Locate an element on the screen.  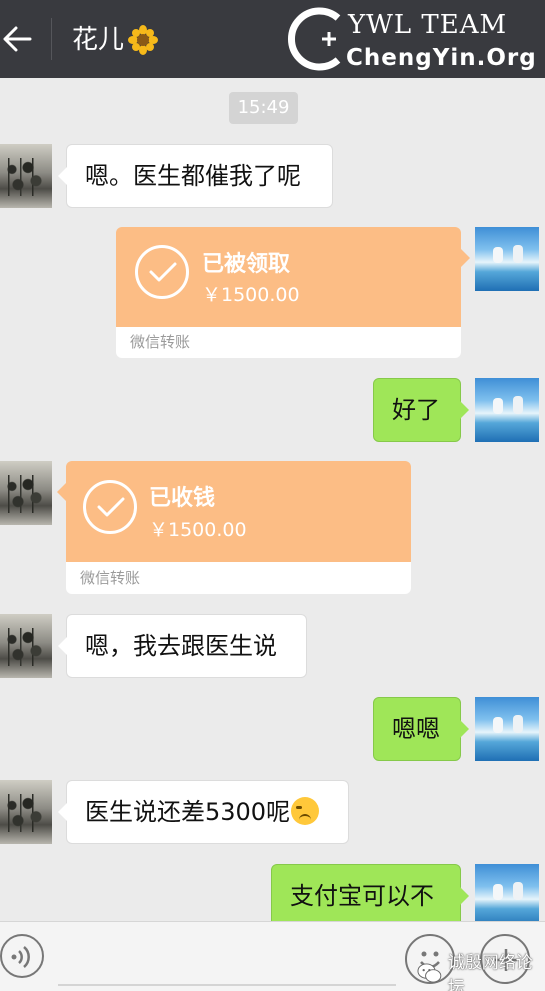
transfer-card: 已收钱 ￥1500.00 微信转账 is located at coordinates (234, 527).